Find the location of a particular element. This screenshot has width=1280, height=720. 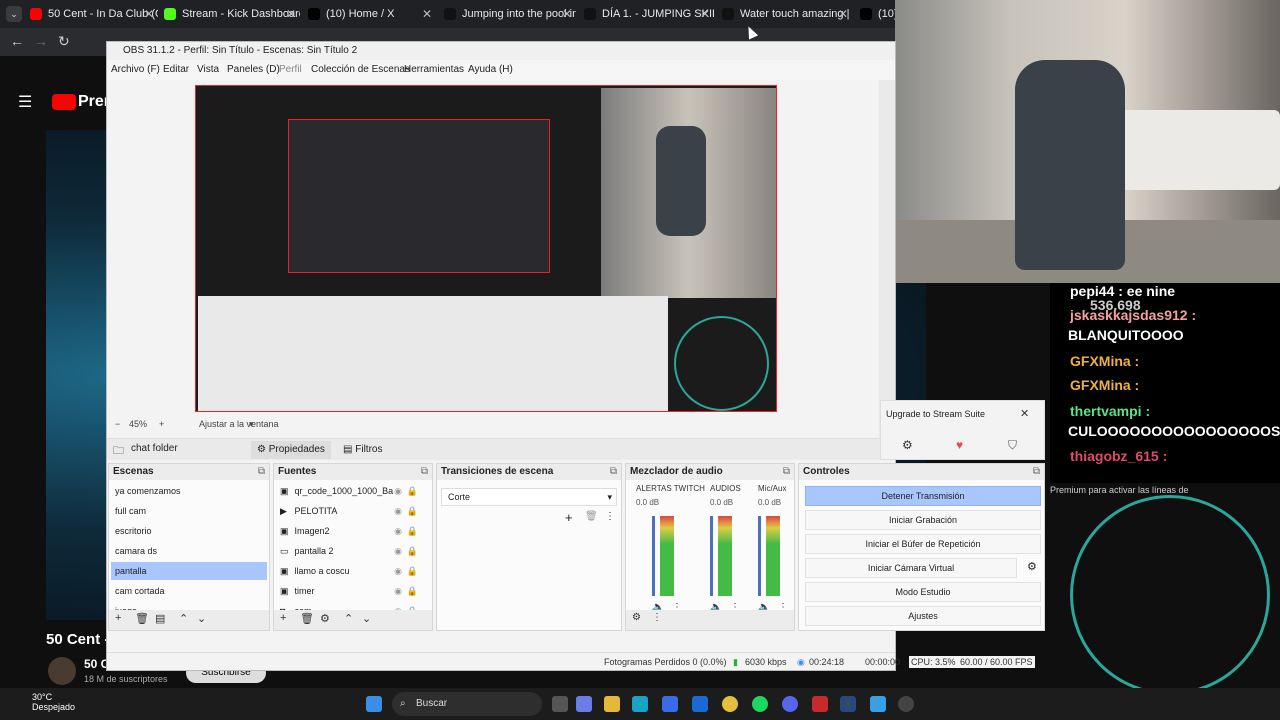

settings-button: Ajustes is located at coordinates (923, 616).